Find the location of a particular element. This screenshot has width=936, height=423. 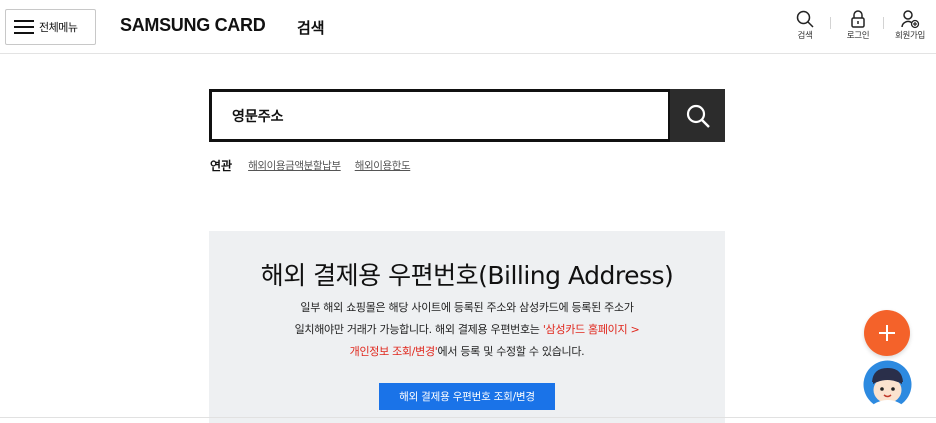

desc-highlight-2: 개인정보 조회/변경' is located at coordinates (393, 351).